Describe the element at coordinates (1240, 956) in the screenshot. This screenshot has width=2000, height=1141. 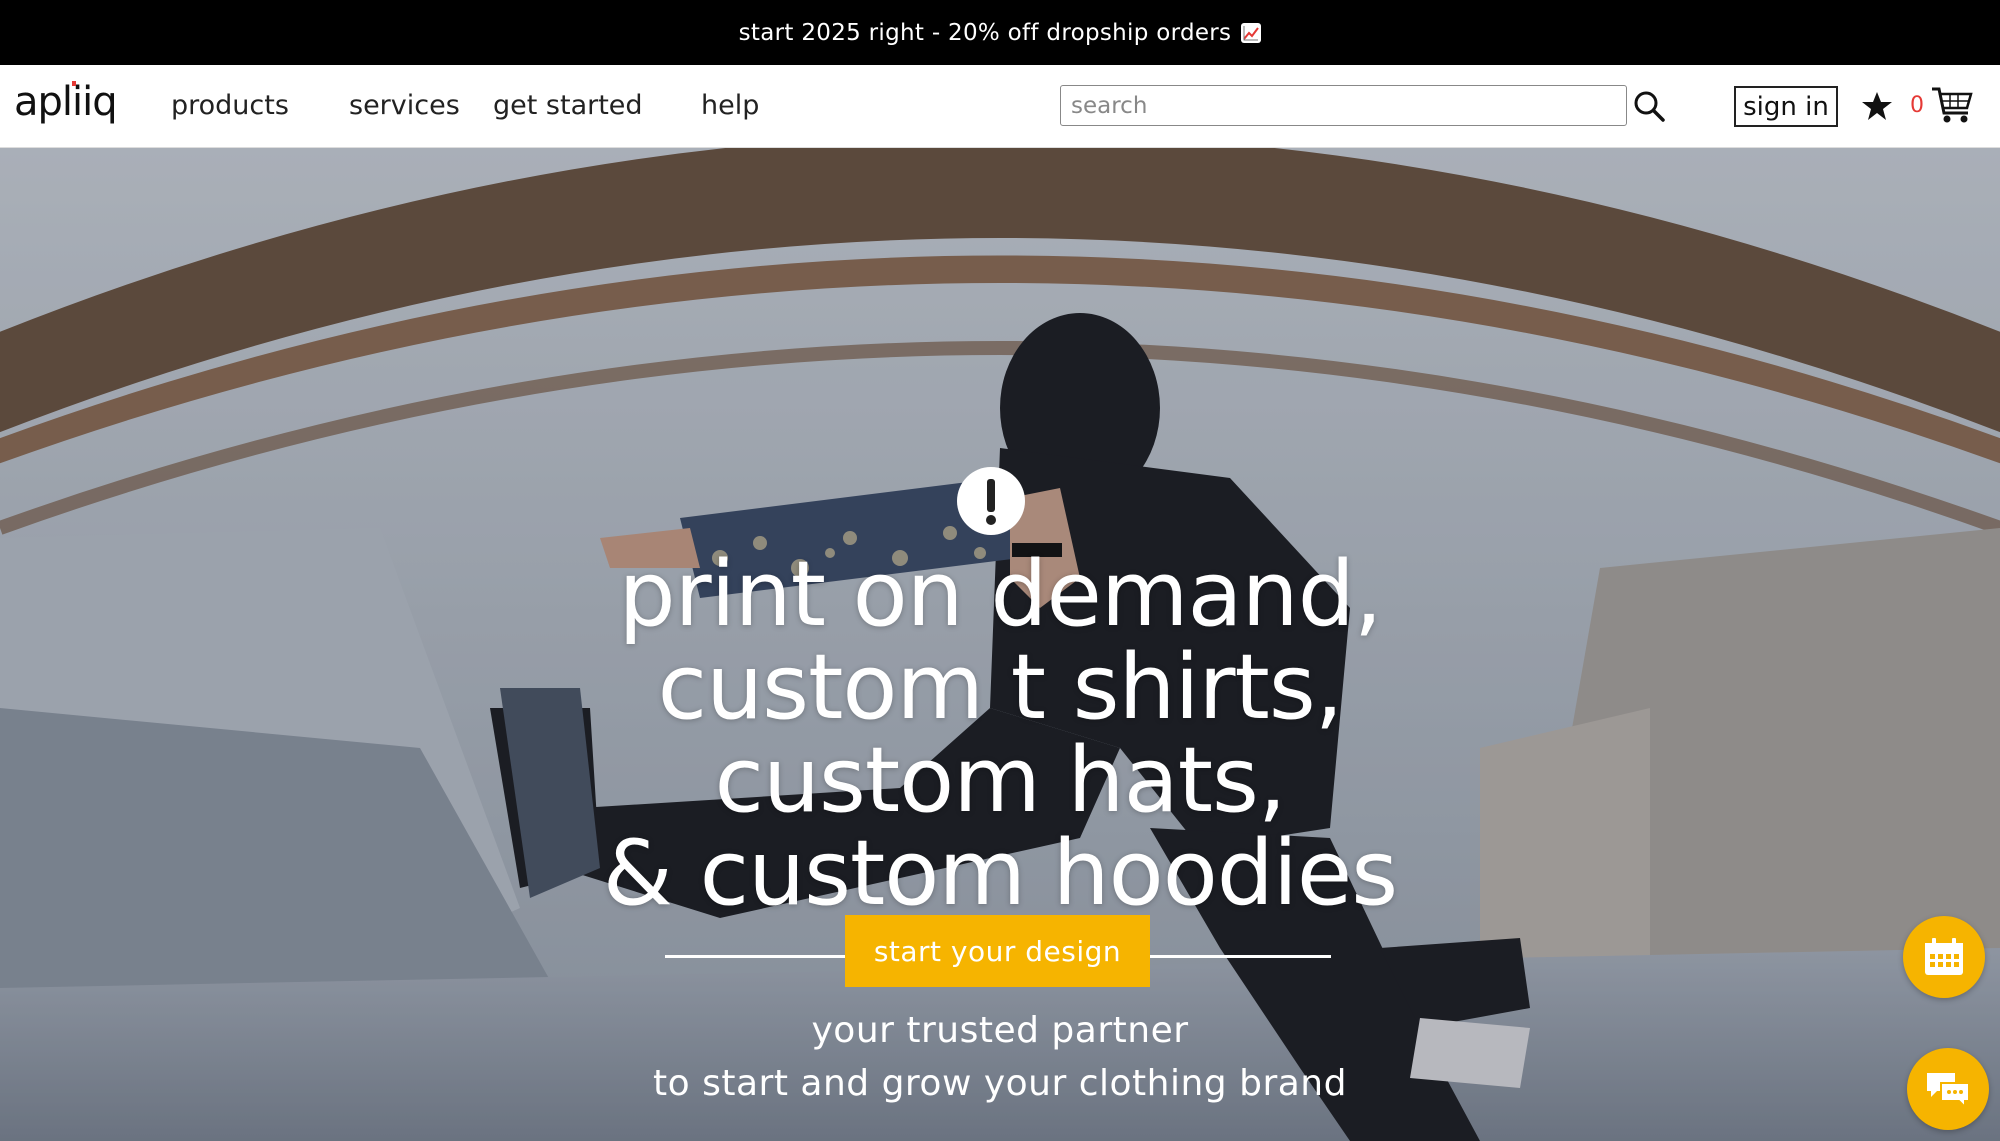
I see `cta-divider-right` at that location.